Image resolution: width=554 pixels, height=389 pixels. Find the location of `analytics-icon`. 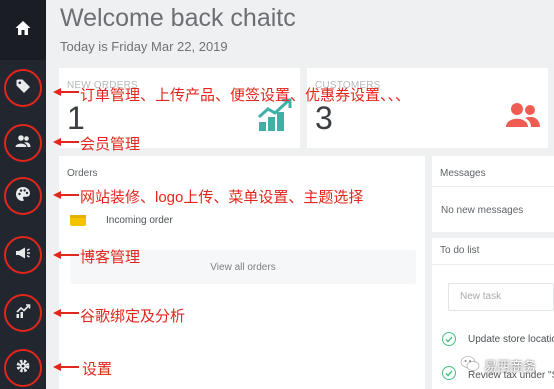

analytics-icon is located at coordinates (23, 313).